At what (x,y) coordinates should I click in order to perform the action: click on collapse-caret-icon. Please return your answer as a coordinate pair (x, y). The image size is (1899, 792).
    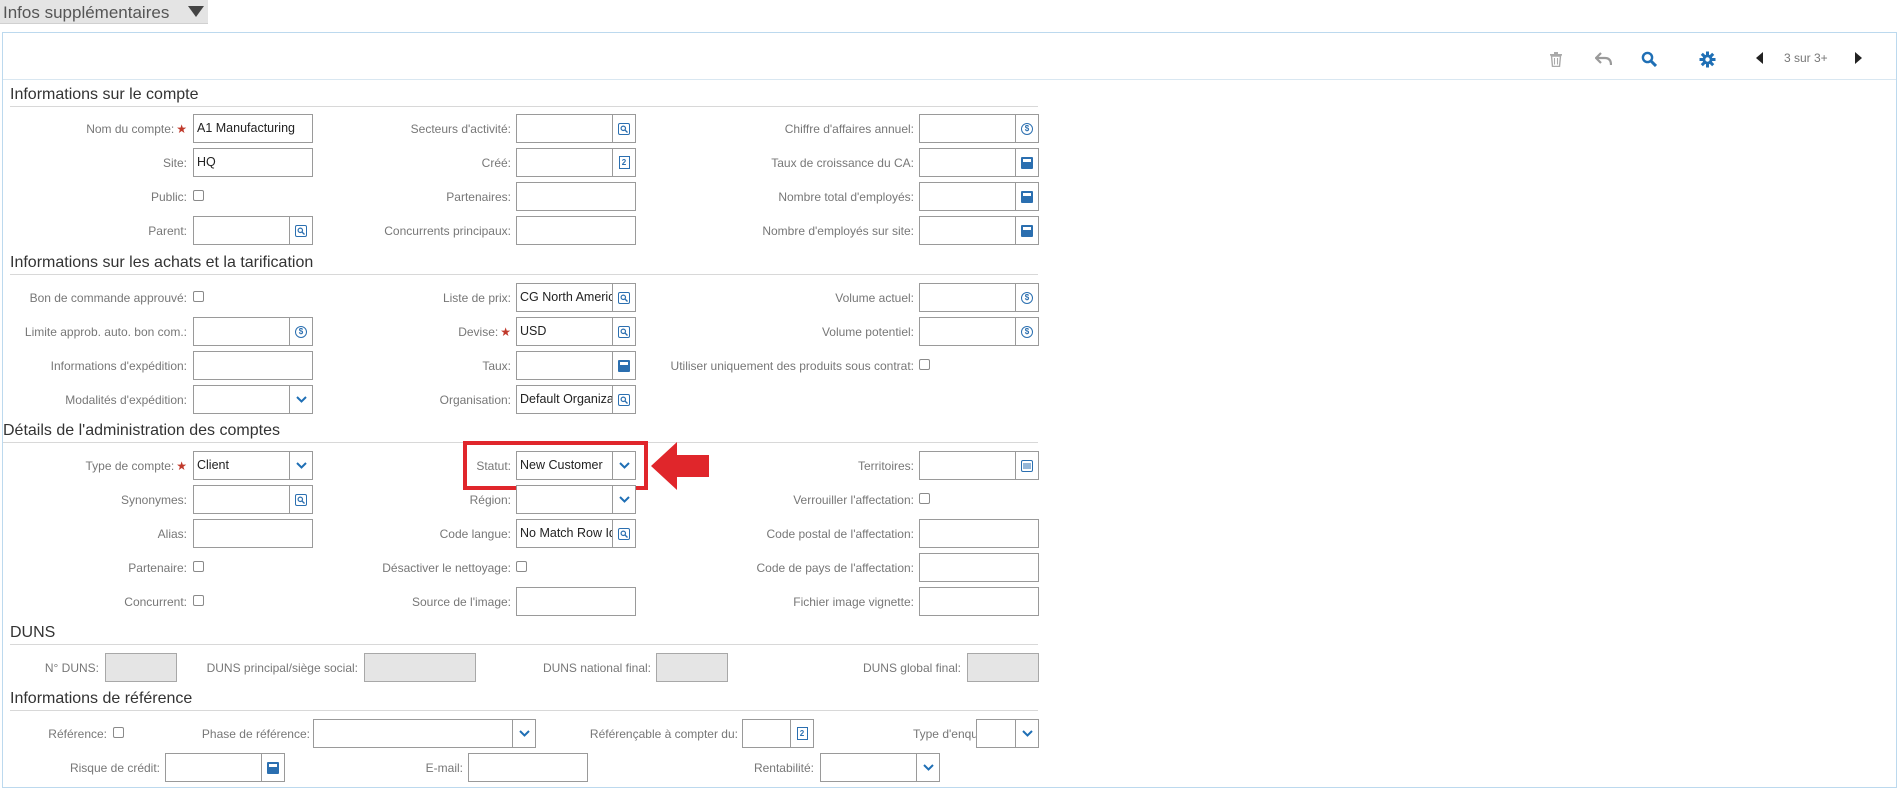
    Looking at the image, I should click on (196, 11).